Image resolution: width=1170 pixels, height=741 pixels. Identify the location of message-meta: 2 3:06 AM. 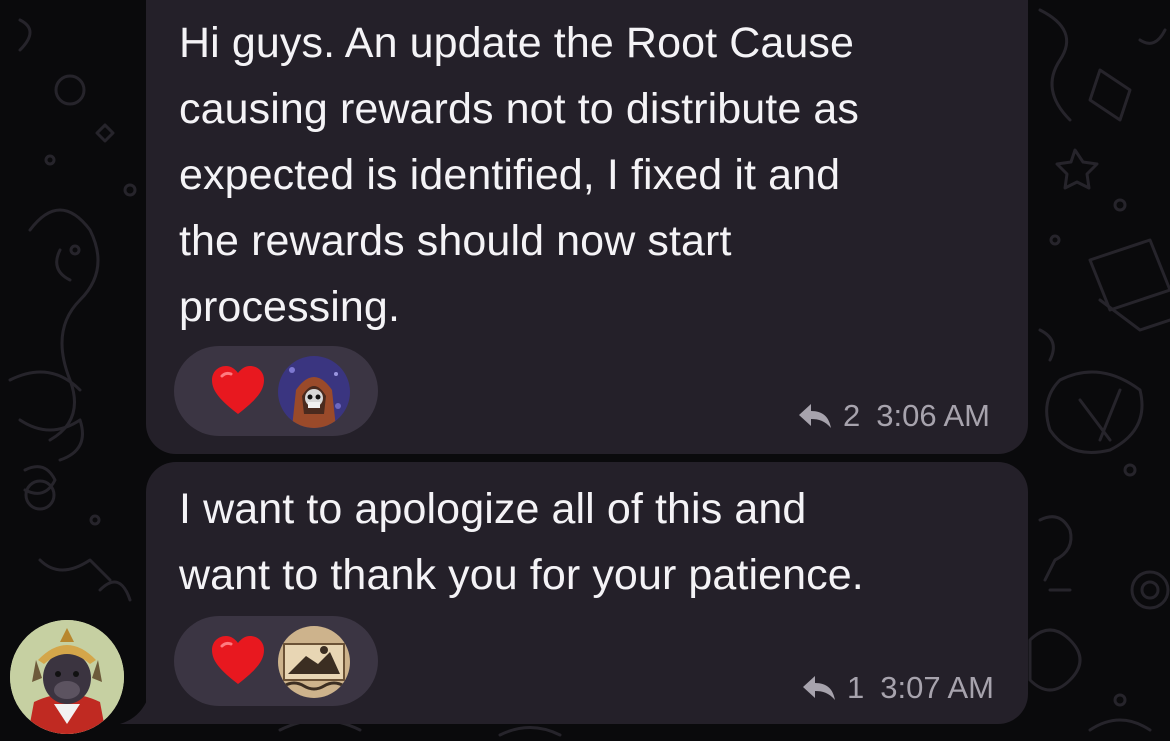
(893, 416).